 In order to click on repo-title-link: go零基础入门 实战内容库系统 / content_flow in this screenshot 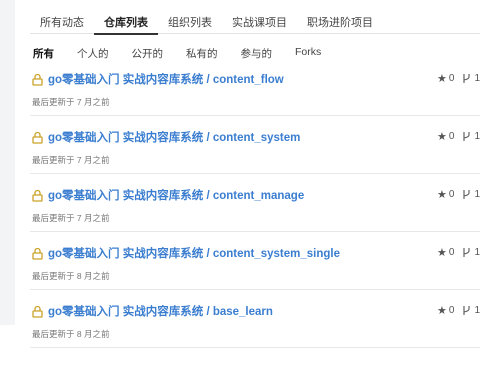, I will do `click(166, 79)`.